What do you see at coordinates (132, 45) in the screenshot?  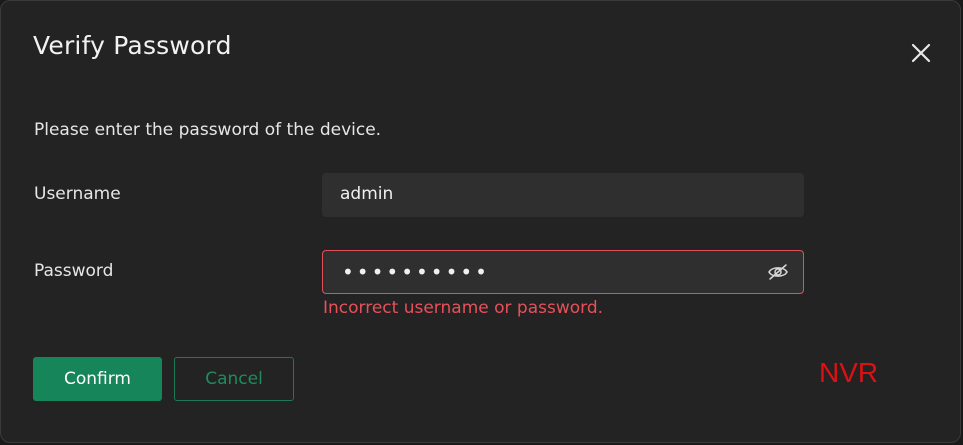 I see `dialog-title: Verify Password` at bounding box center [132, 45].